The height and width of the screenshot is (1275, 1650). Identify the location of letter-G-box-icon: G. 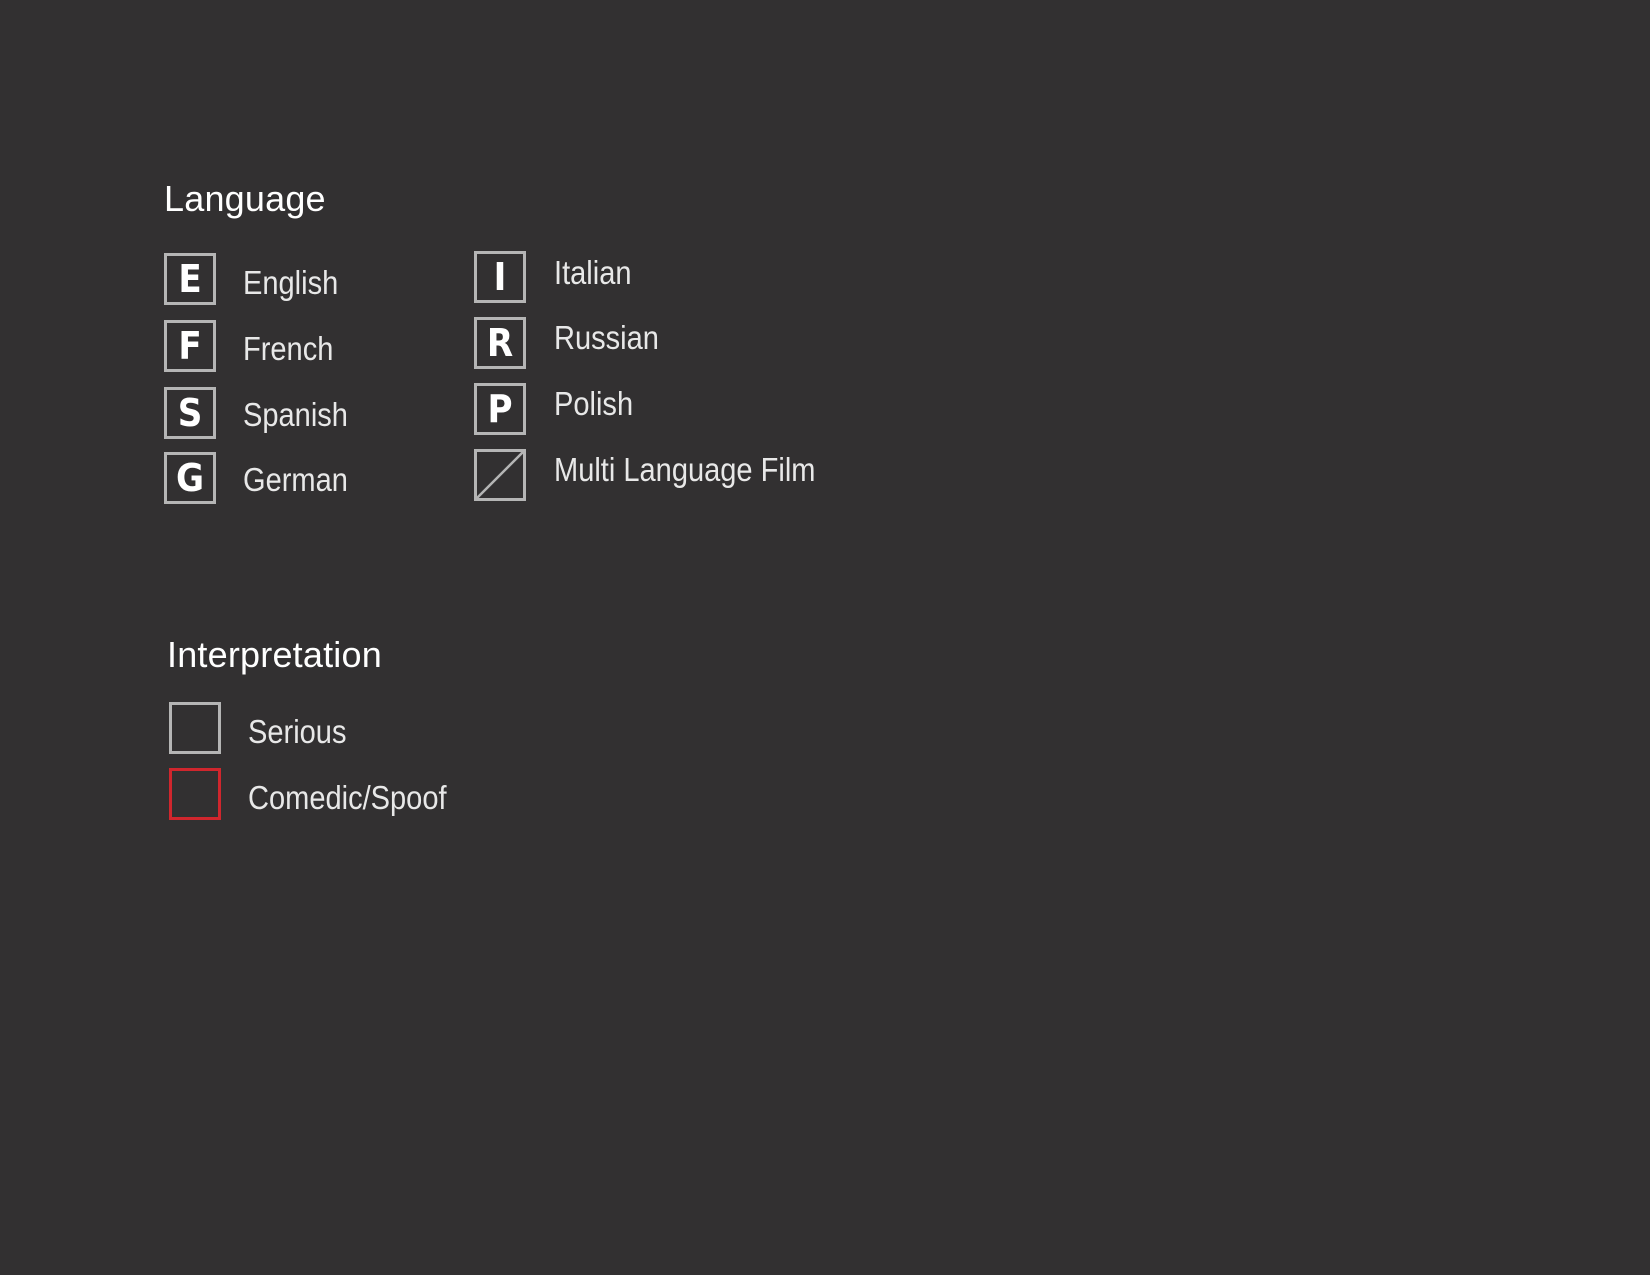
(190, 478).